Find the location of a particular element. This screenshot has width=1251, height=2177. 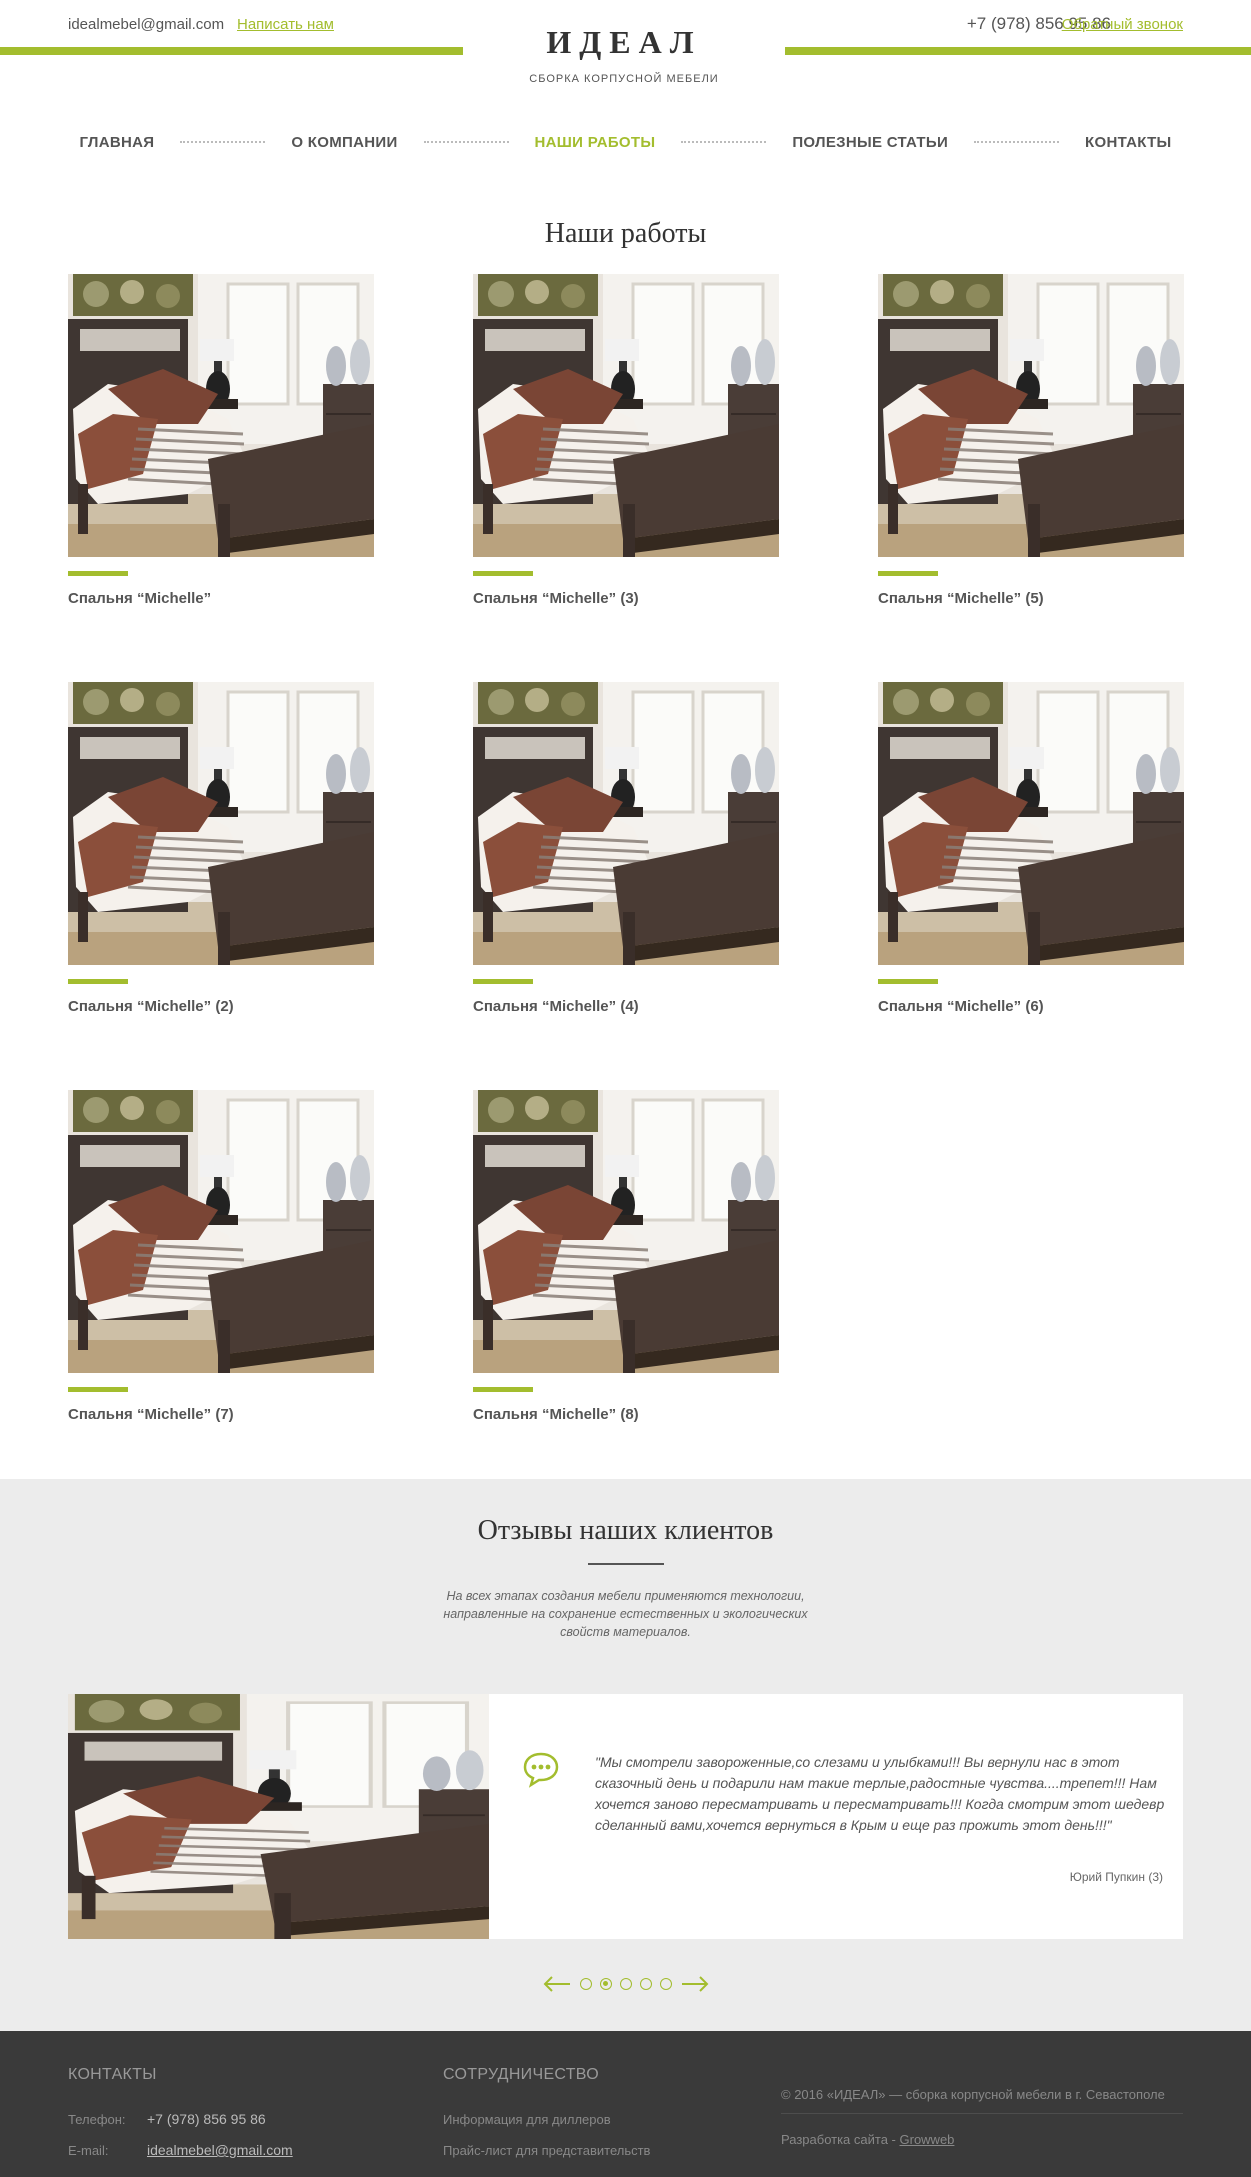

work-card: Спальня “Michelle” (8) is located at coordinates (626, 1258).